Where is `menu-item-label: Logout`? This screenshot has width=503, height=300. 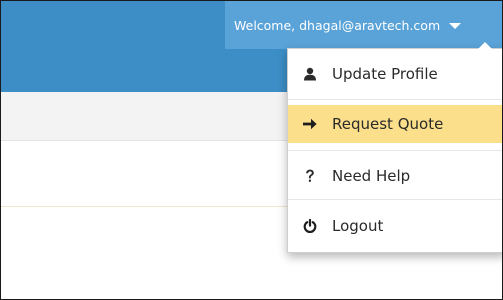
menu-item-label: Logout is located at coordinates (358, 226).